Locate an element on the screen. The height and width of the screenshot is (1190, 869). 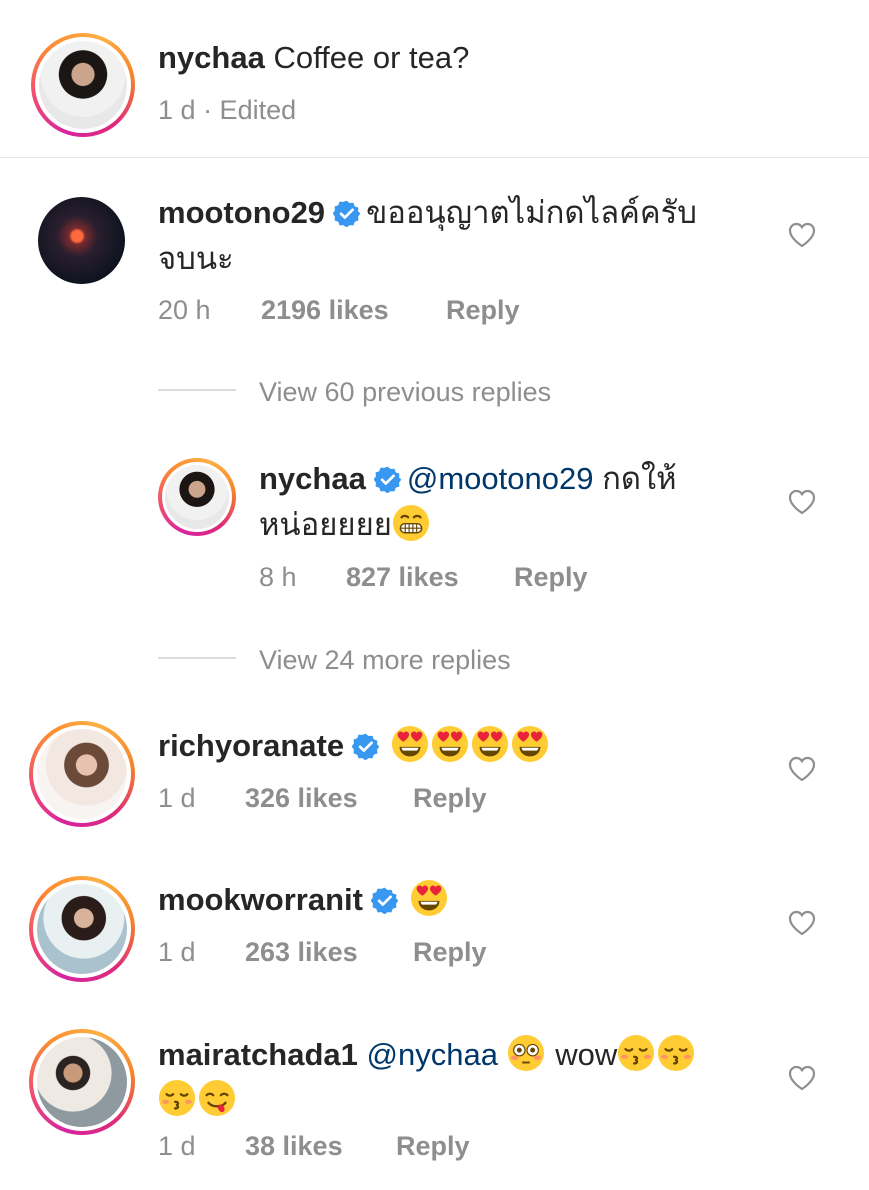
comment-text: mookworranit is located at coordinates (304, 900).